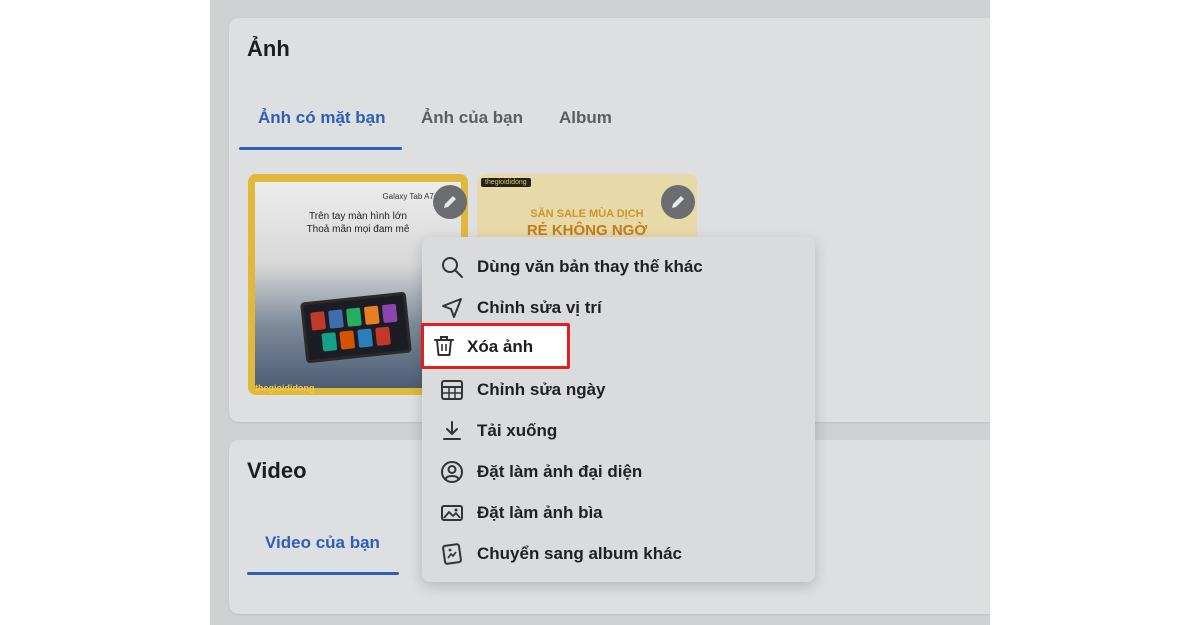 This screenshot has width=1200, height=625. Describe the element at coordinates (322, 118) in the screenshot. I see `tab-photos-of-you: Ảnh có mặt bạn` at that location.